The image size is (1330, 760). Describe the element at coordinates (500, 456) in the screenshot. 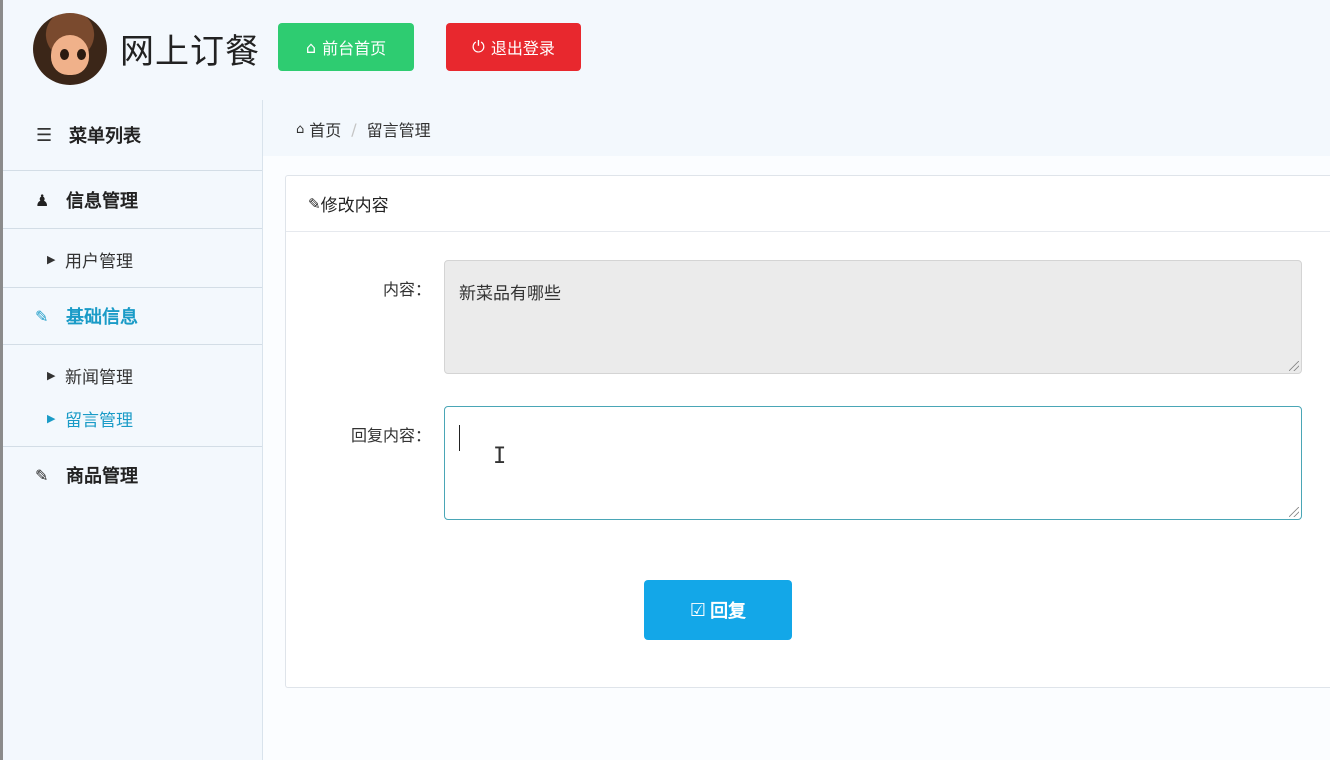

I see `ibeam-cursor-icon: I` at that location.